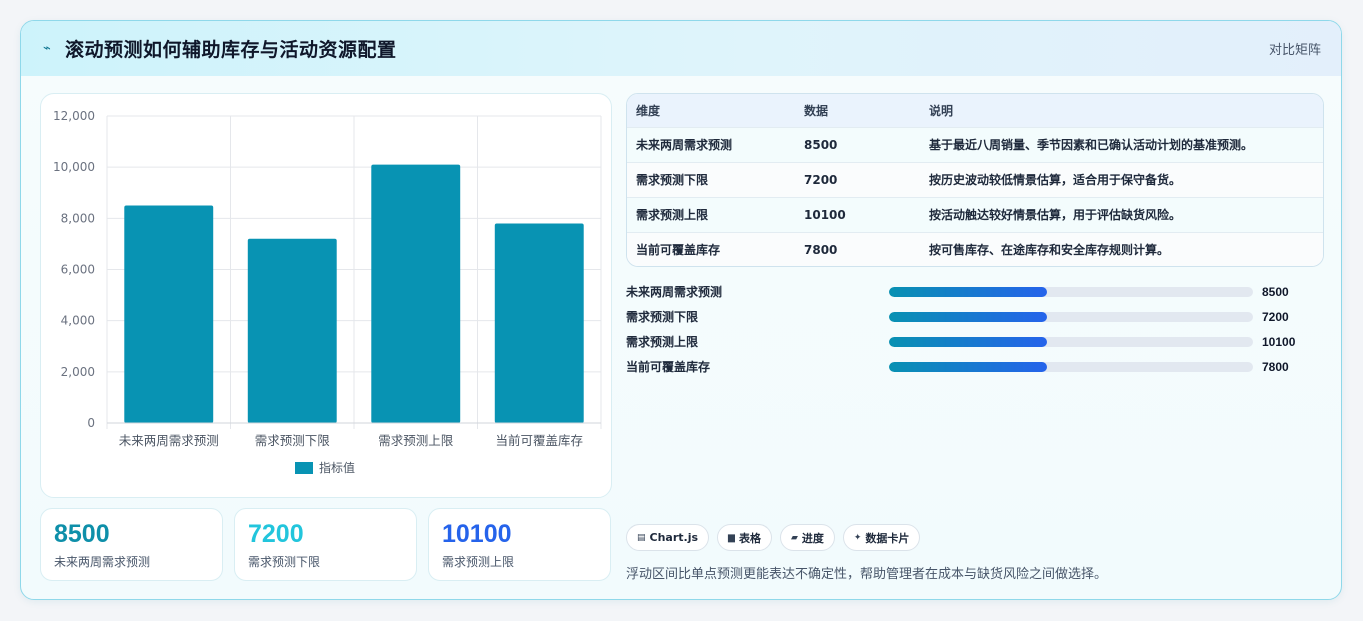  I want to click on progress-label: 未来两周需求预测, so click(674, 292).